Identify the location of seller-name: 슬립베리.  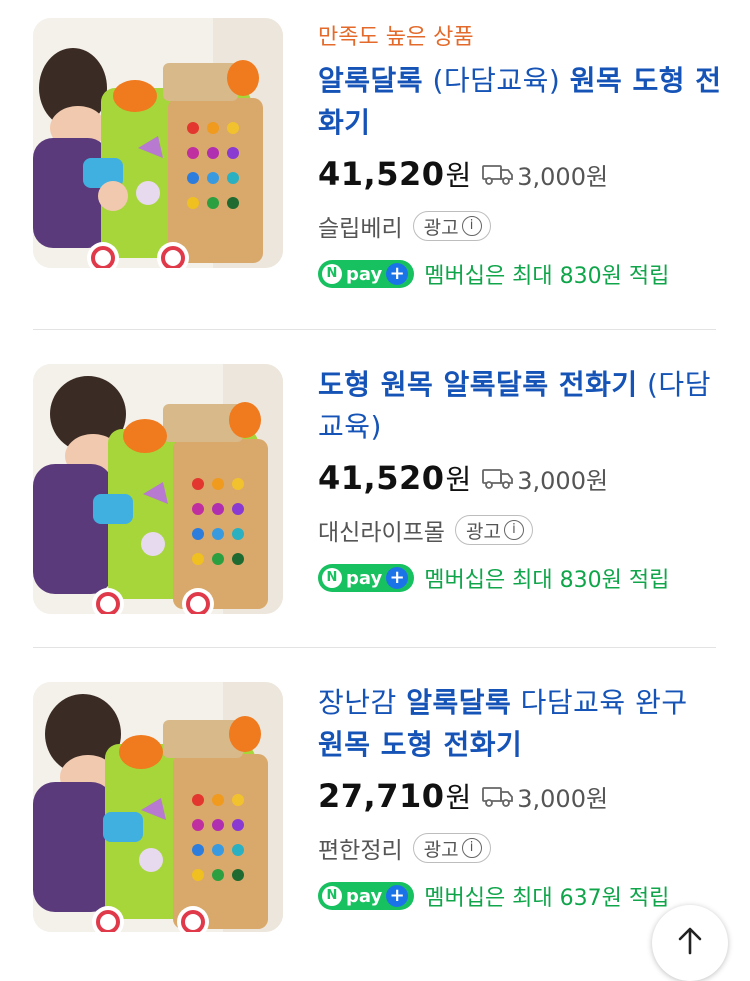
(360, 226).